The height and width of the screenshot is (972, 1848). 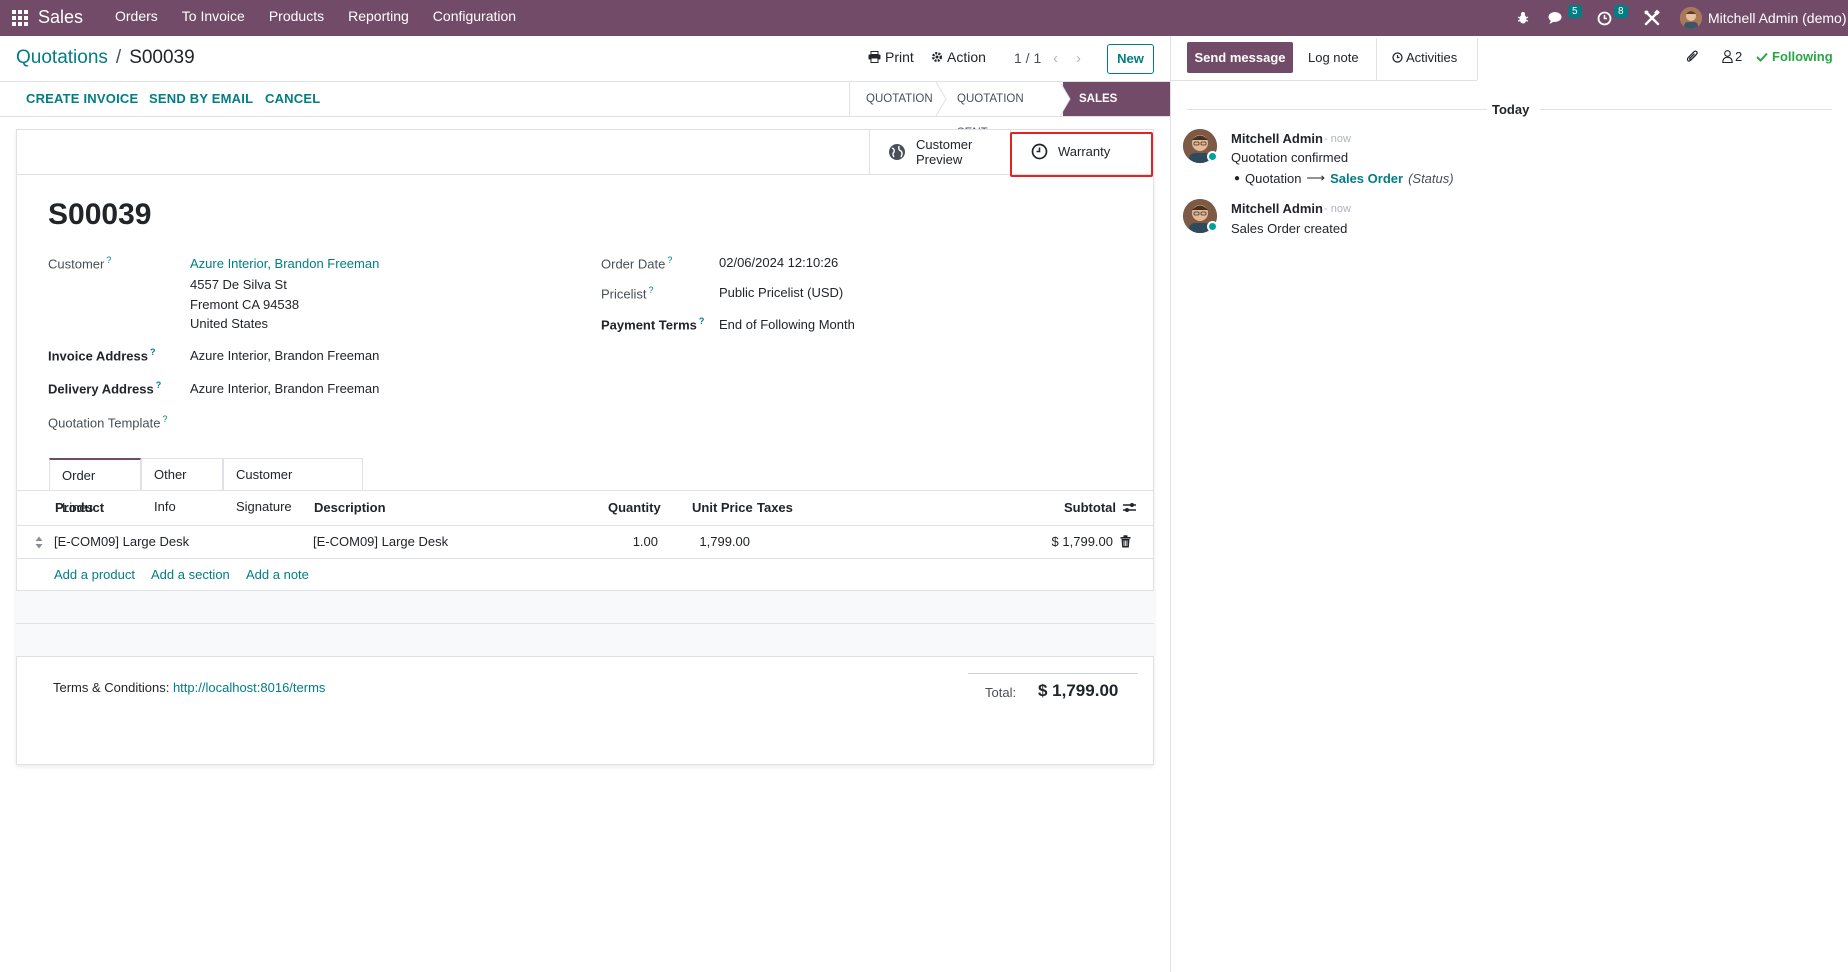 I want to click on following-label: Following, so click(x=1802, y=56).